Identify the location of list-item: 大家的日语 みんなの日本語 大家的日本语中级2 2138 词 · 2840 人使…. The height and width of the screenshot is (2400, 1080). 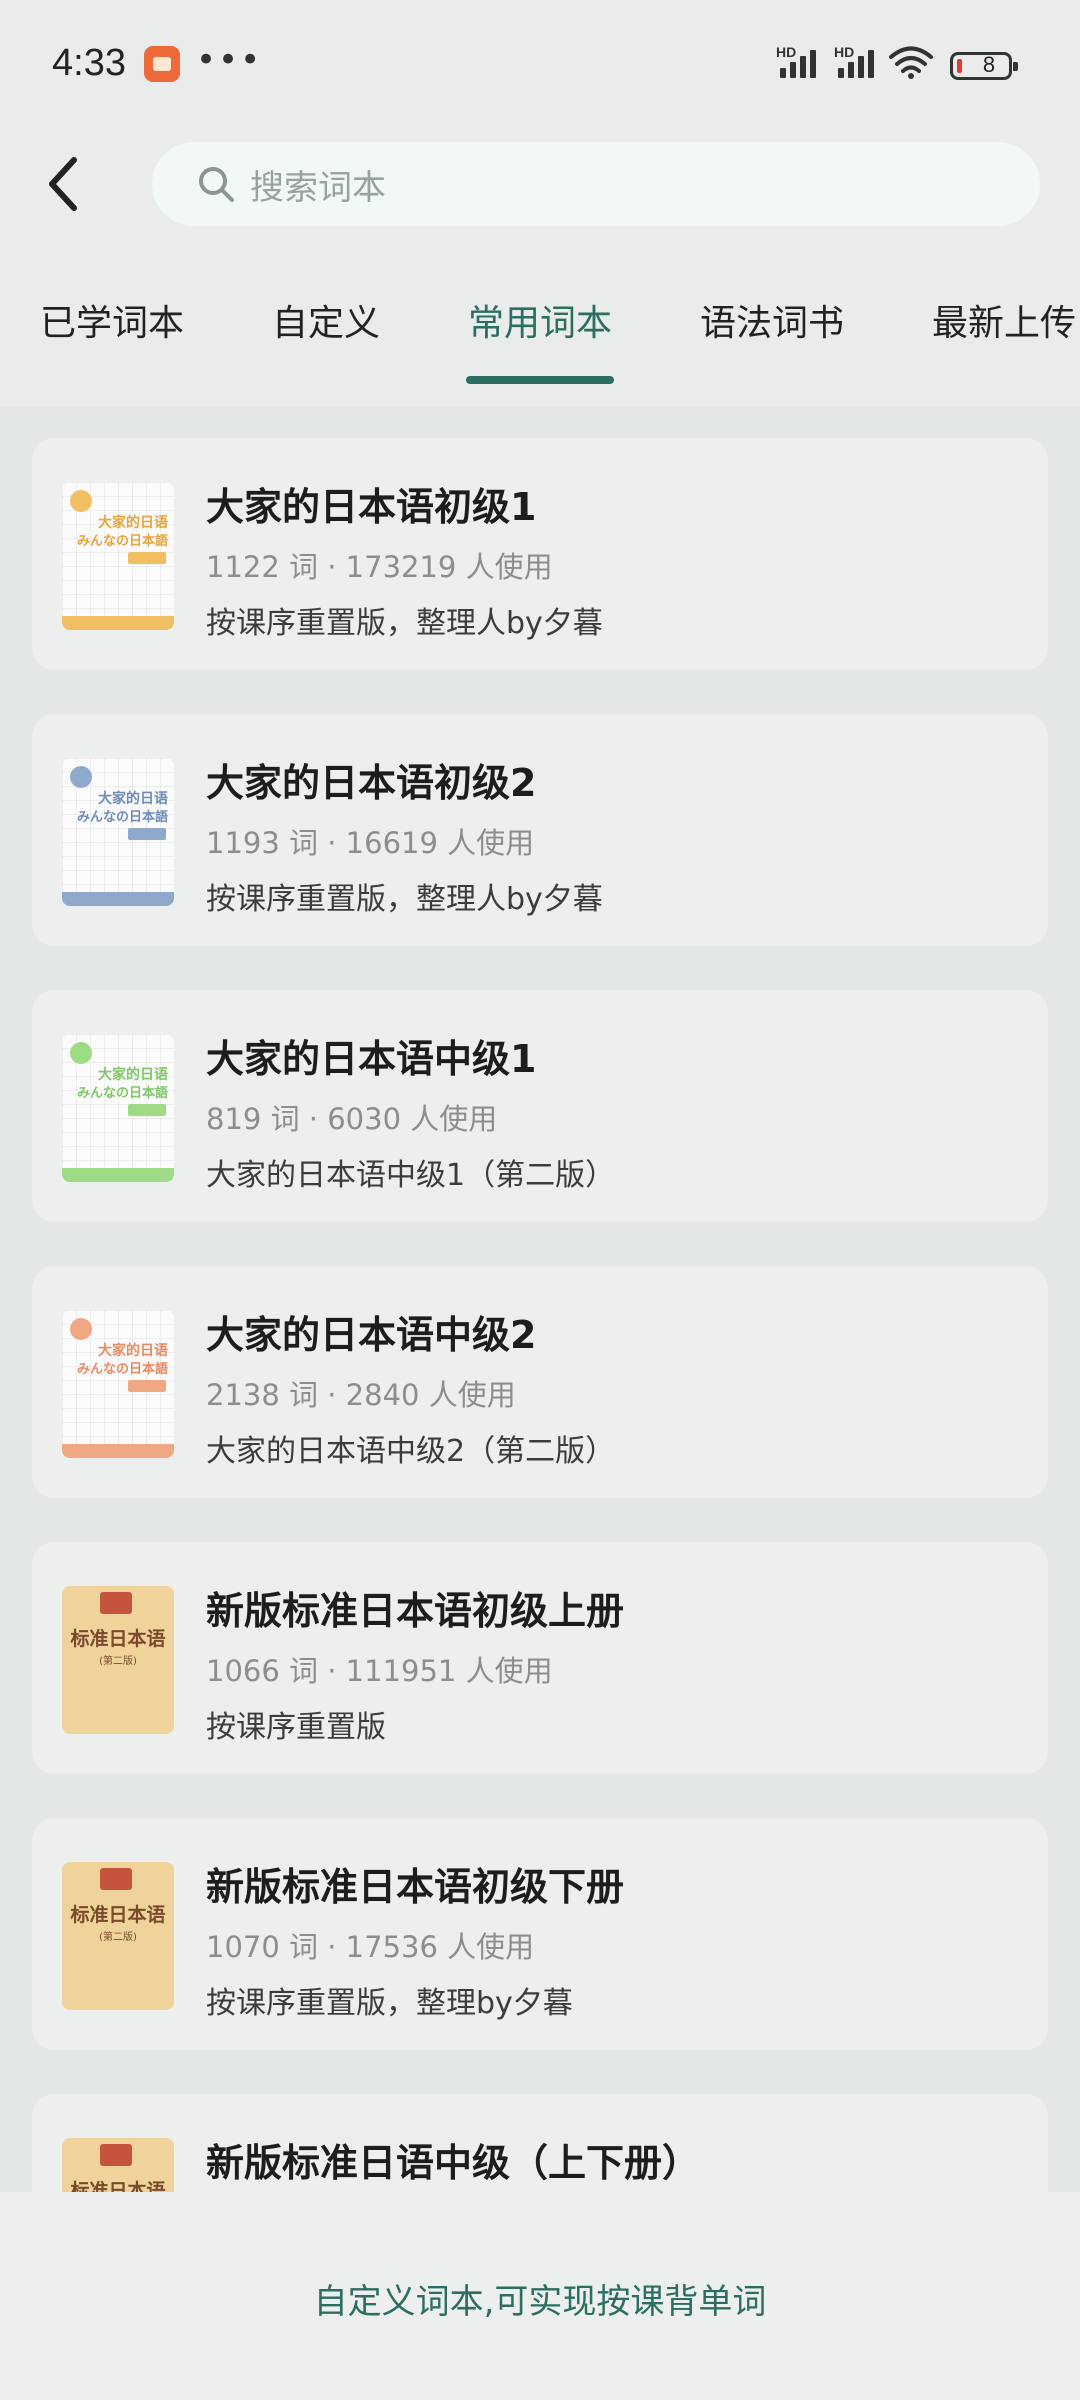
(540, 1382).